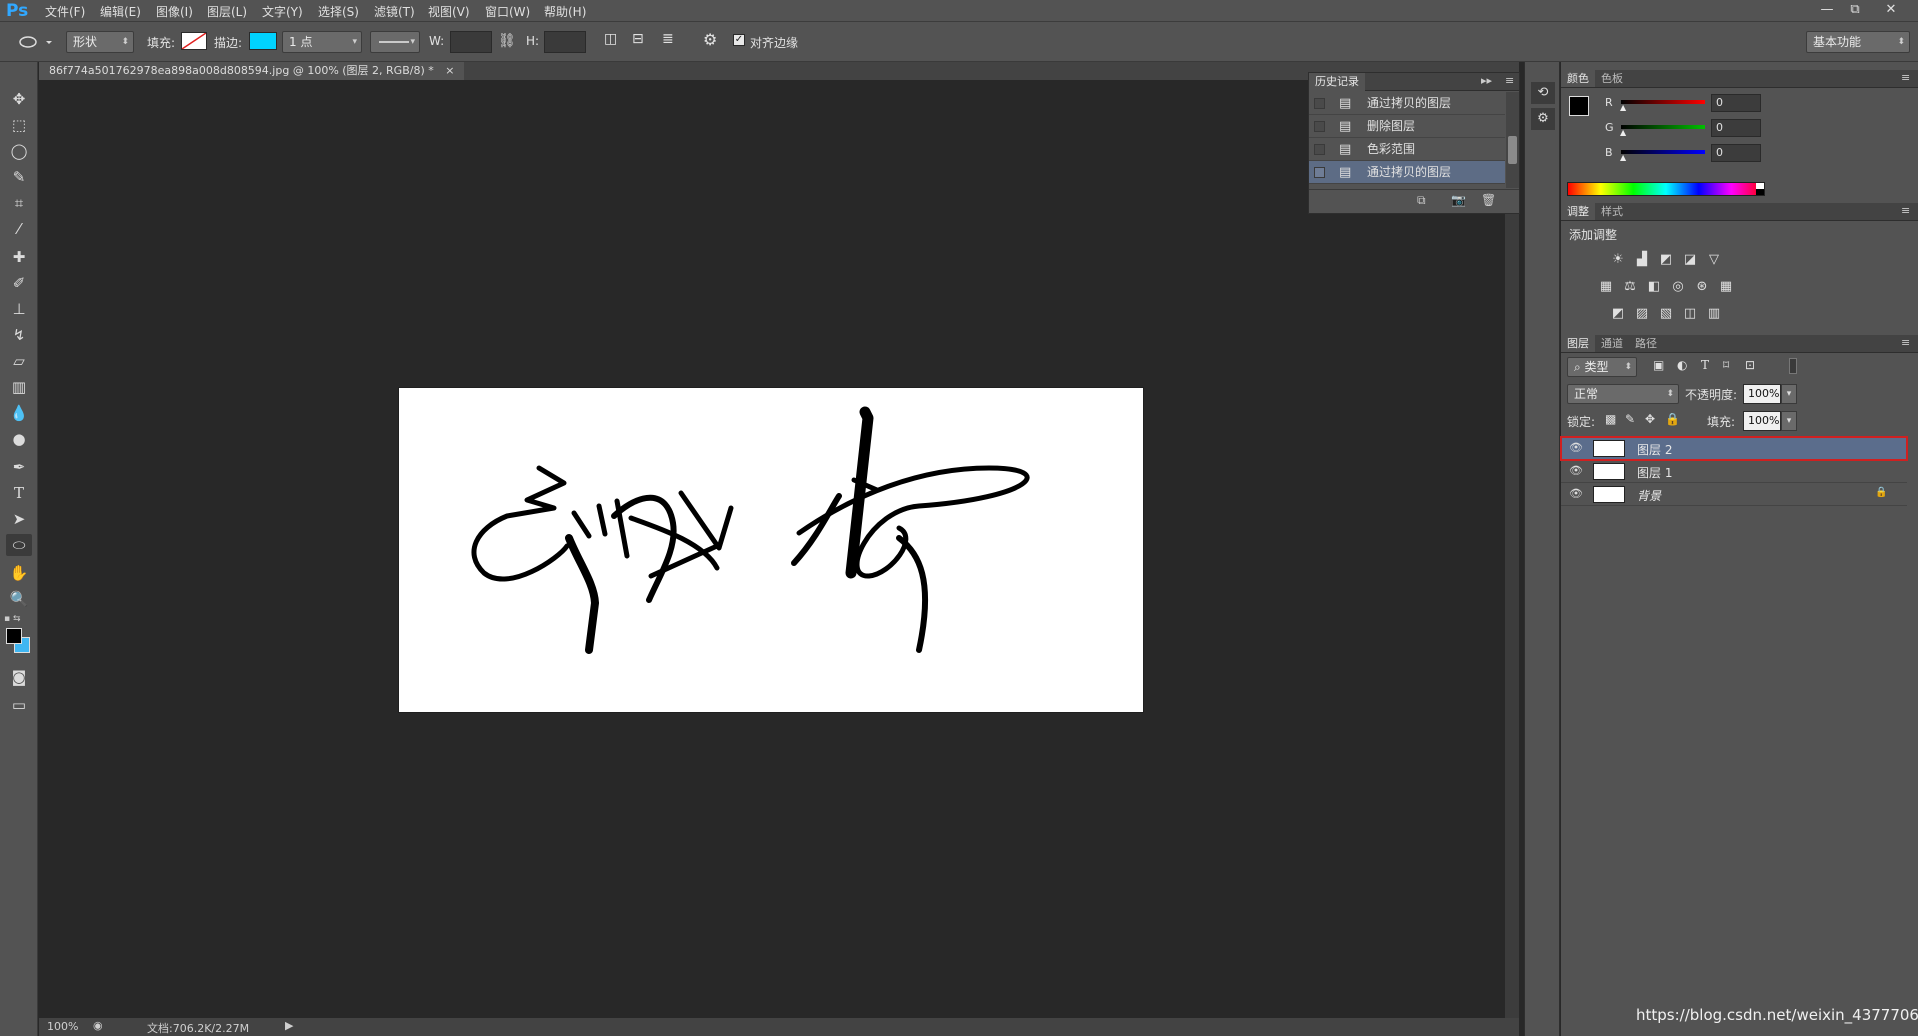  What do you see at coordinates (19, 599) in the screenshot?
I see `zoom-tool-icon: 🔍` at bounding box center [19, 599].